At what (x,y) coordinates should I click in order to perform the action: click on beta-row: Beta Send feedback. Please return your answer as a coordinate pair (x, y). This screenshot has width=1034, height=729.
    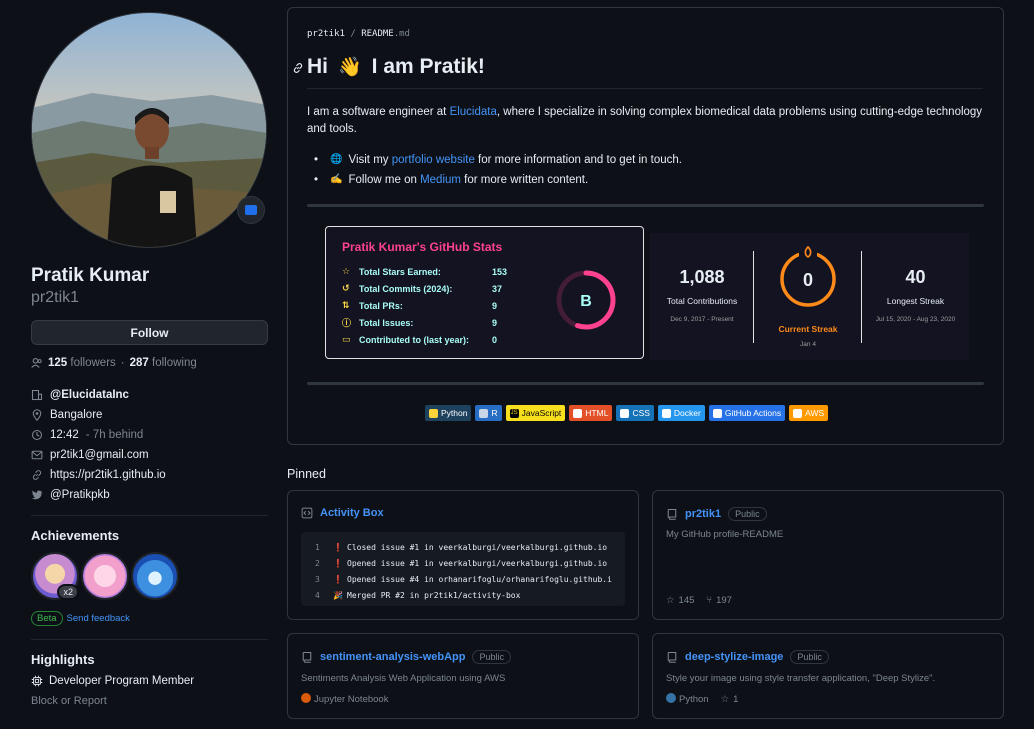
    Looking at the image, I should click on (149, 618).